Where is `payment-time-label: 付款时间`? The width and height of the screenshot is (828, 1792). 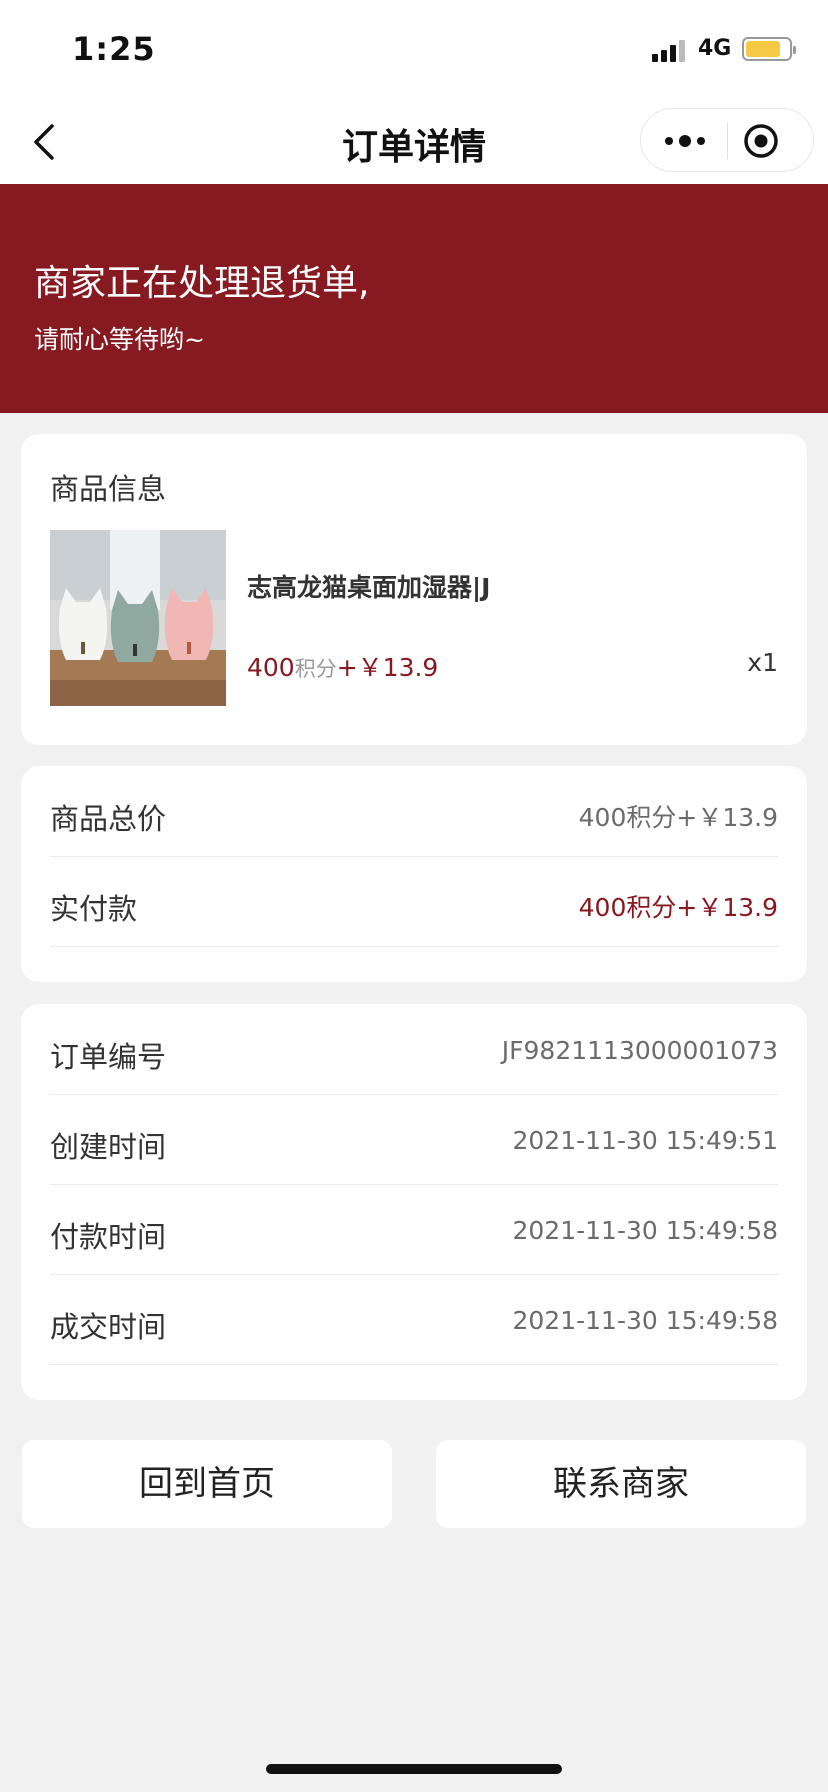
payment-time-label: 付款时间 is located at coordinates (108, 1237).